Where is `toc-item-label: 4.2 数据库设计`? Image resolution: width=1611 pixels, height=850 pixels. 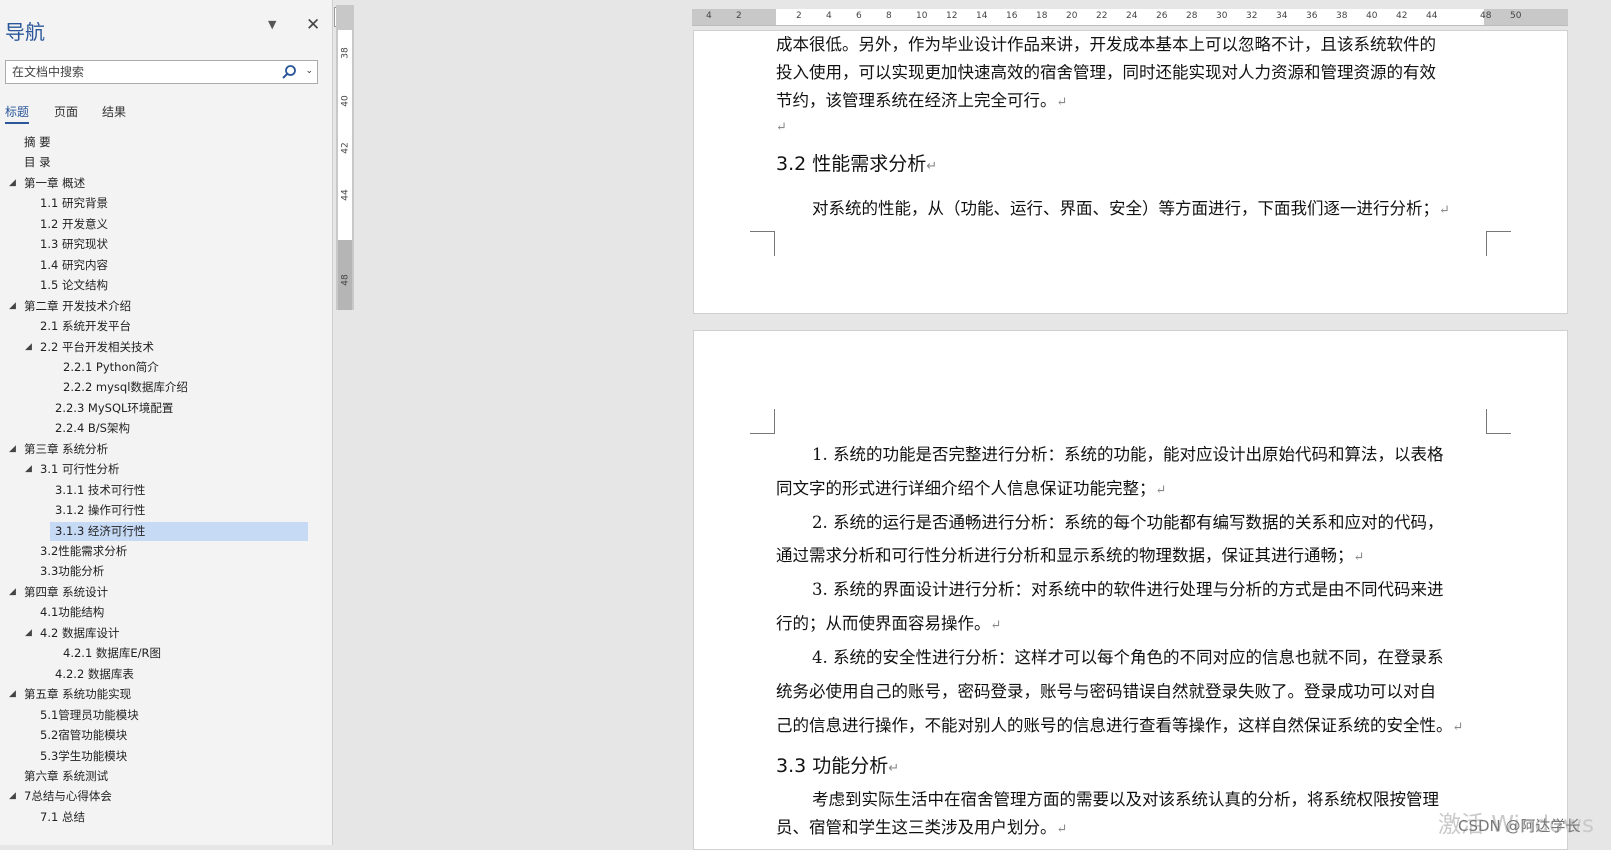
toc-item-label: 4.2 数据库设计 is located at coordinates (80, 632).